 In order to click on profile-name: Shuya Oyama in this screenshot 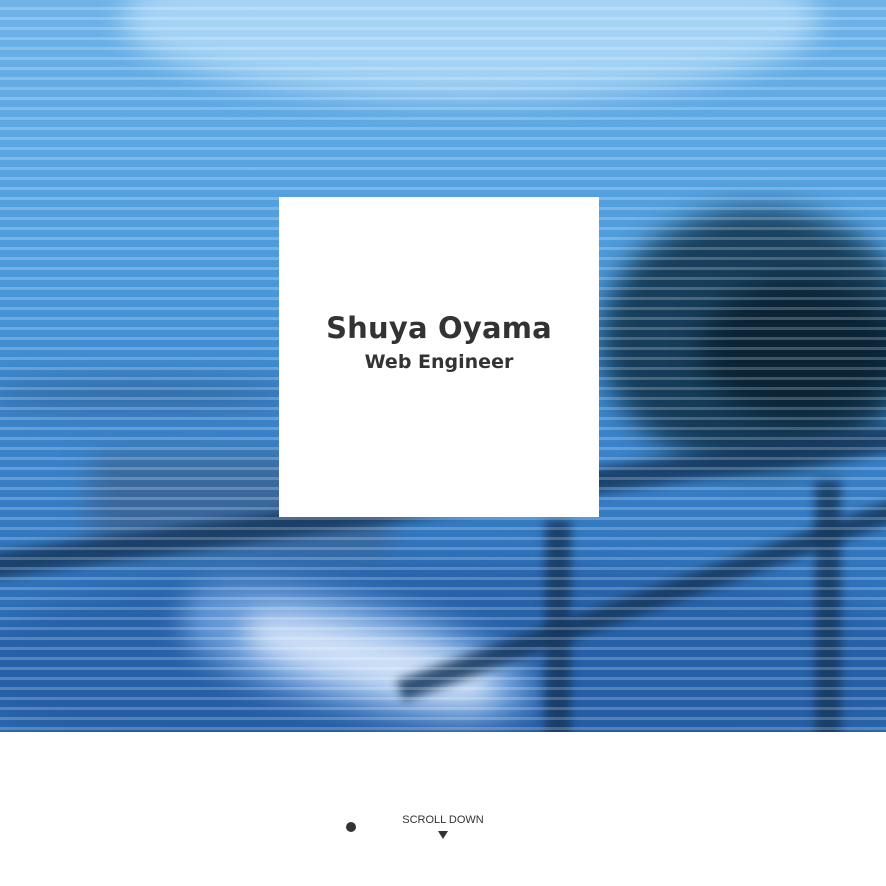, I will do `click(439, 327)`.